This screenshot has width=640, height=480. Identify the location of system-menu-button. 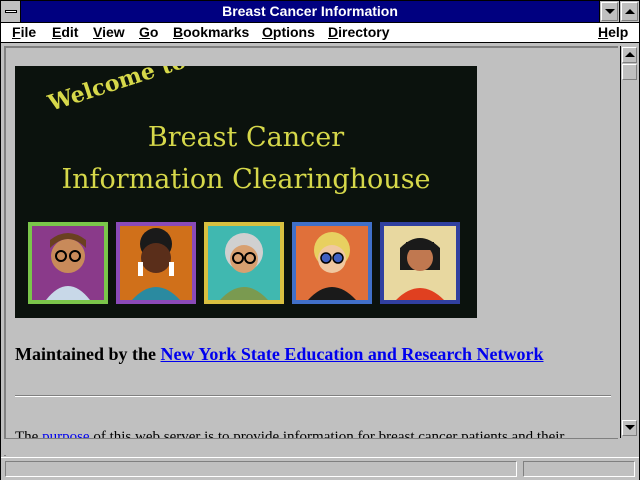
(11, 11).